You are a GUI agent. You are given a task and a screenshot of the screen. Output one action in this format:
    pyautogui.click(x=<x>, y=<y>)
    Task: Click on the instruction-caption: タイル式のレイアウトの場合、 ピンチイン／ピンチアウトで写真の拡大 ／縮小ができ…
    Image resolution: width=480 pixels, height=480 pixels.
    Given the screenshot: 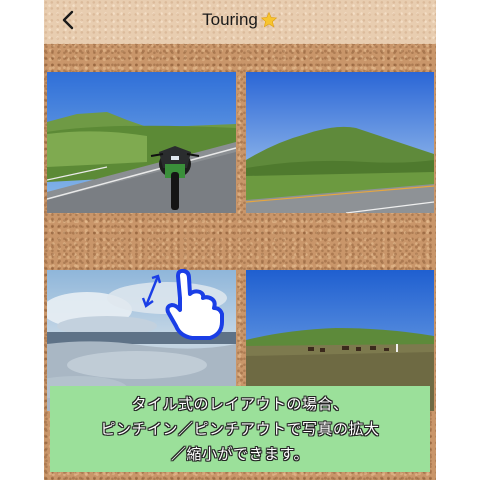 What is the action you would take?
    pyautogui.click(x=240, y=429)
    